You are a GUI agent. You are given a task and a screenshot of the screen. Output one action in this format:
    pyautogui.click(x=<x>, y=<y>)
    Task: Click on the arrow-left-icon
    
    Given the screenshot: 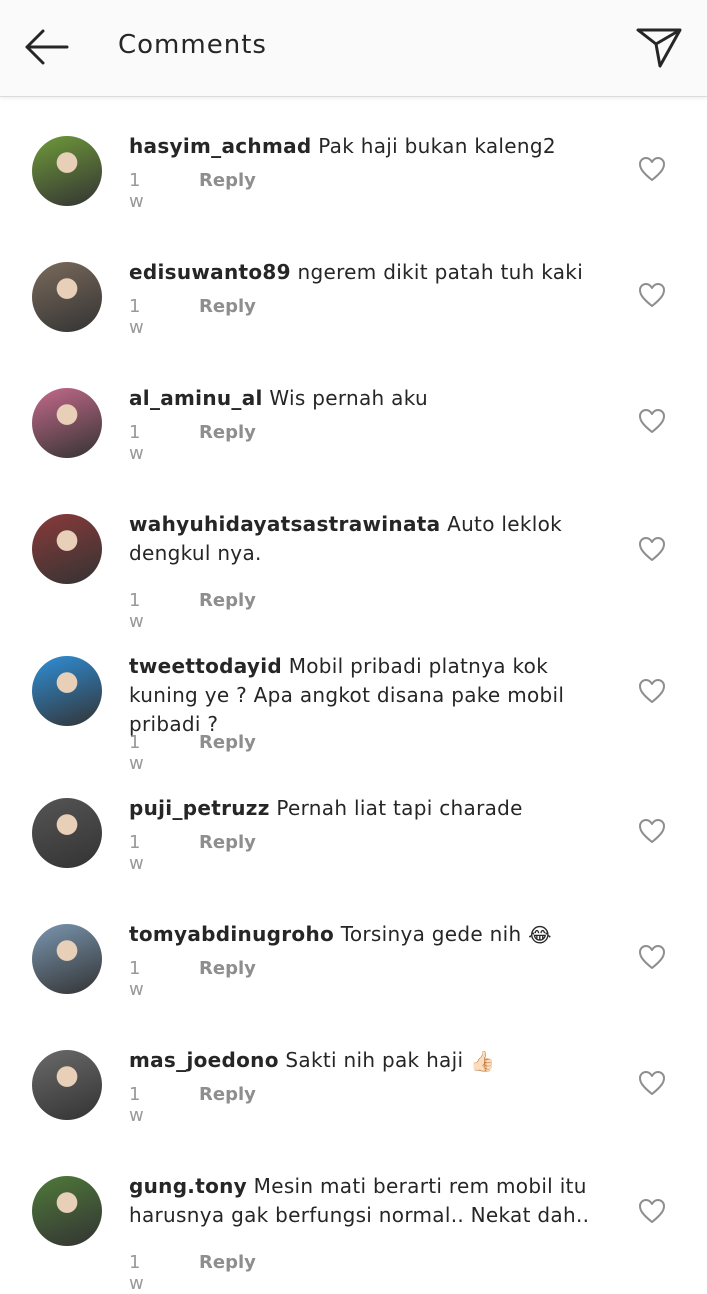 What is the action you would take?
    pyautogui.click(x=47, y=47)
    